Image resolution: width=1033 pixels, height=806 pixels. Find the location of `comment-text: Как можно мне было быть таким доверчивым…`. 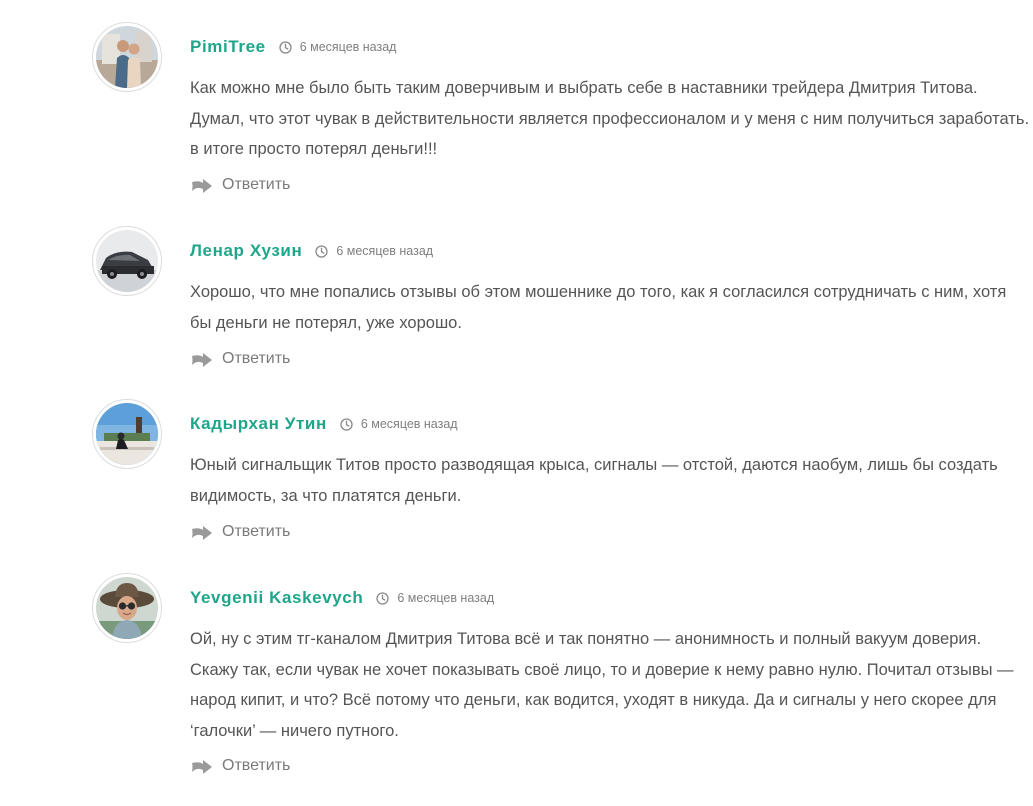

comment-text: Как можно мне было быть таким доверчивым… is located at coordinates (610, 118).